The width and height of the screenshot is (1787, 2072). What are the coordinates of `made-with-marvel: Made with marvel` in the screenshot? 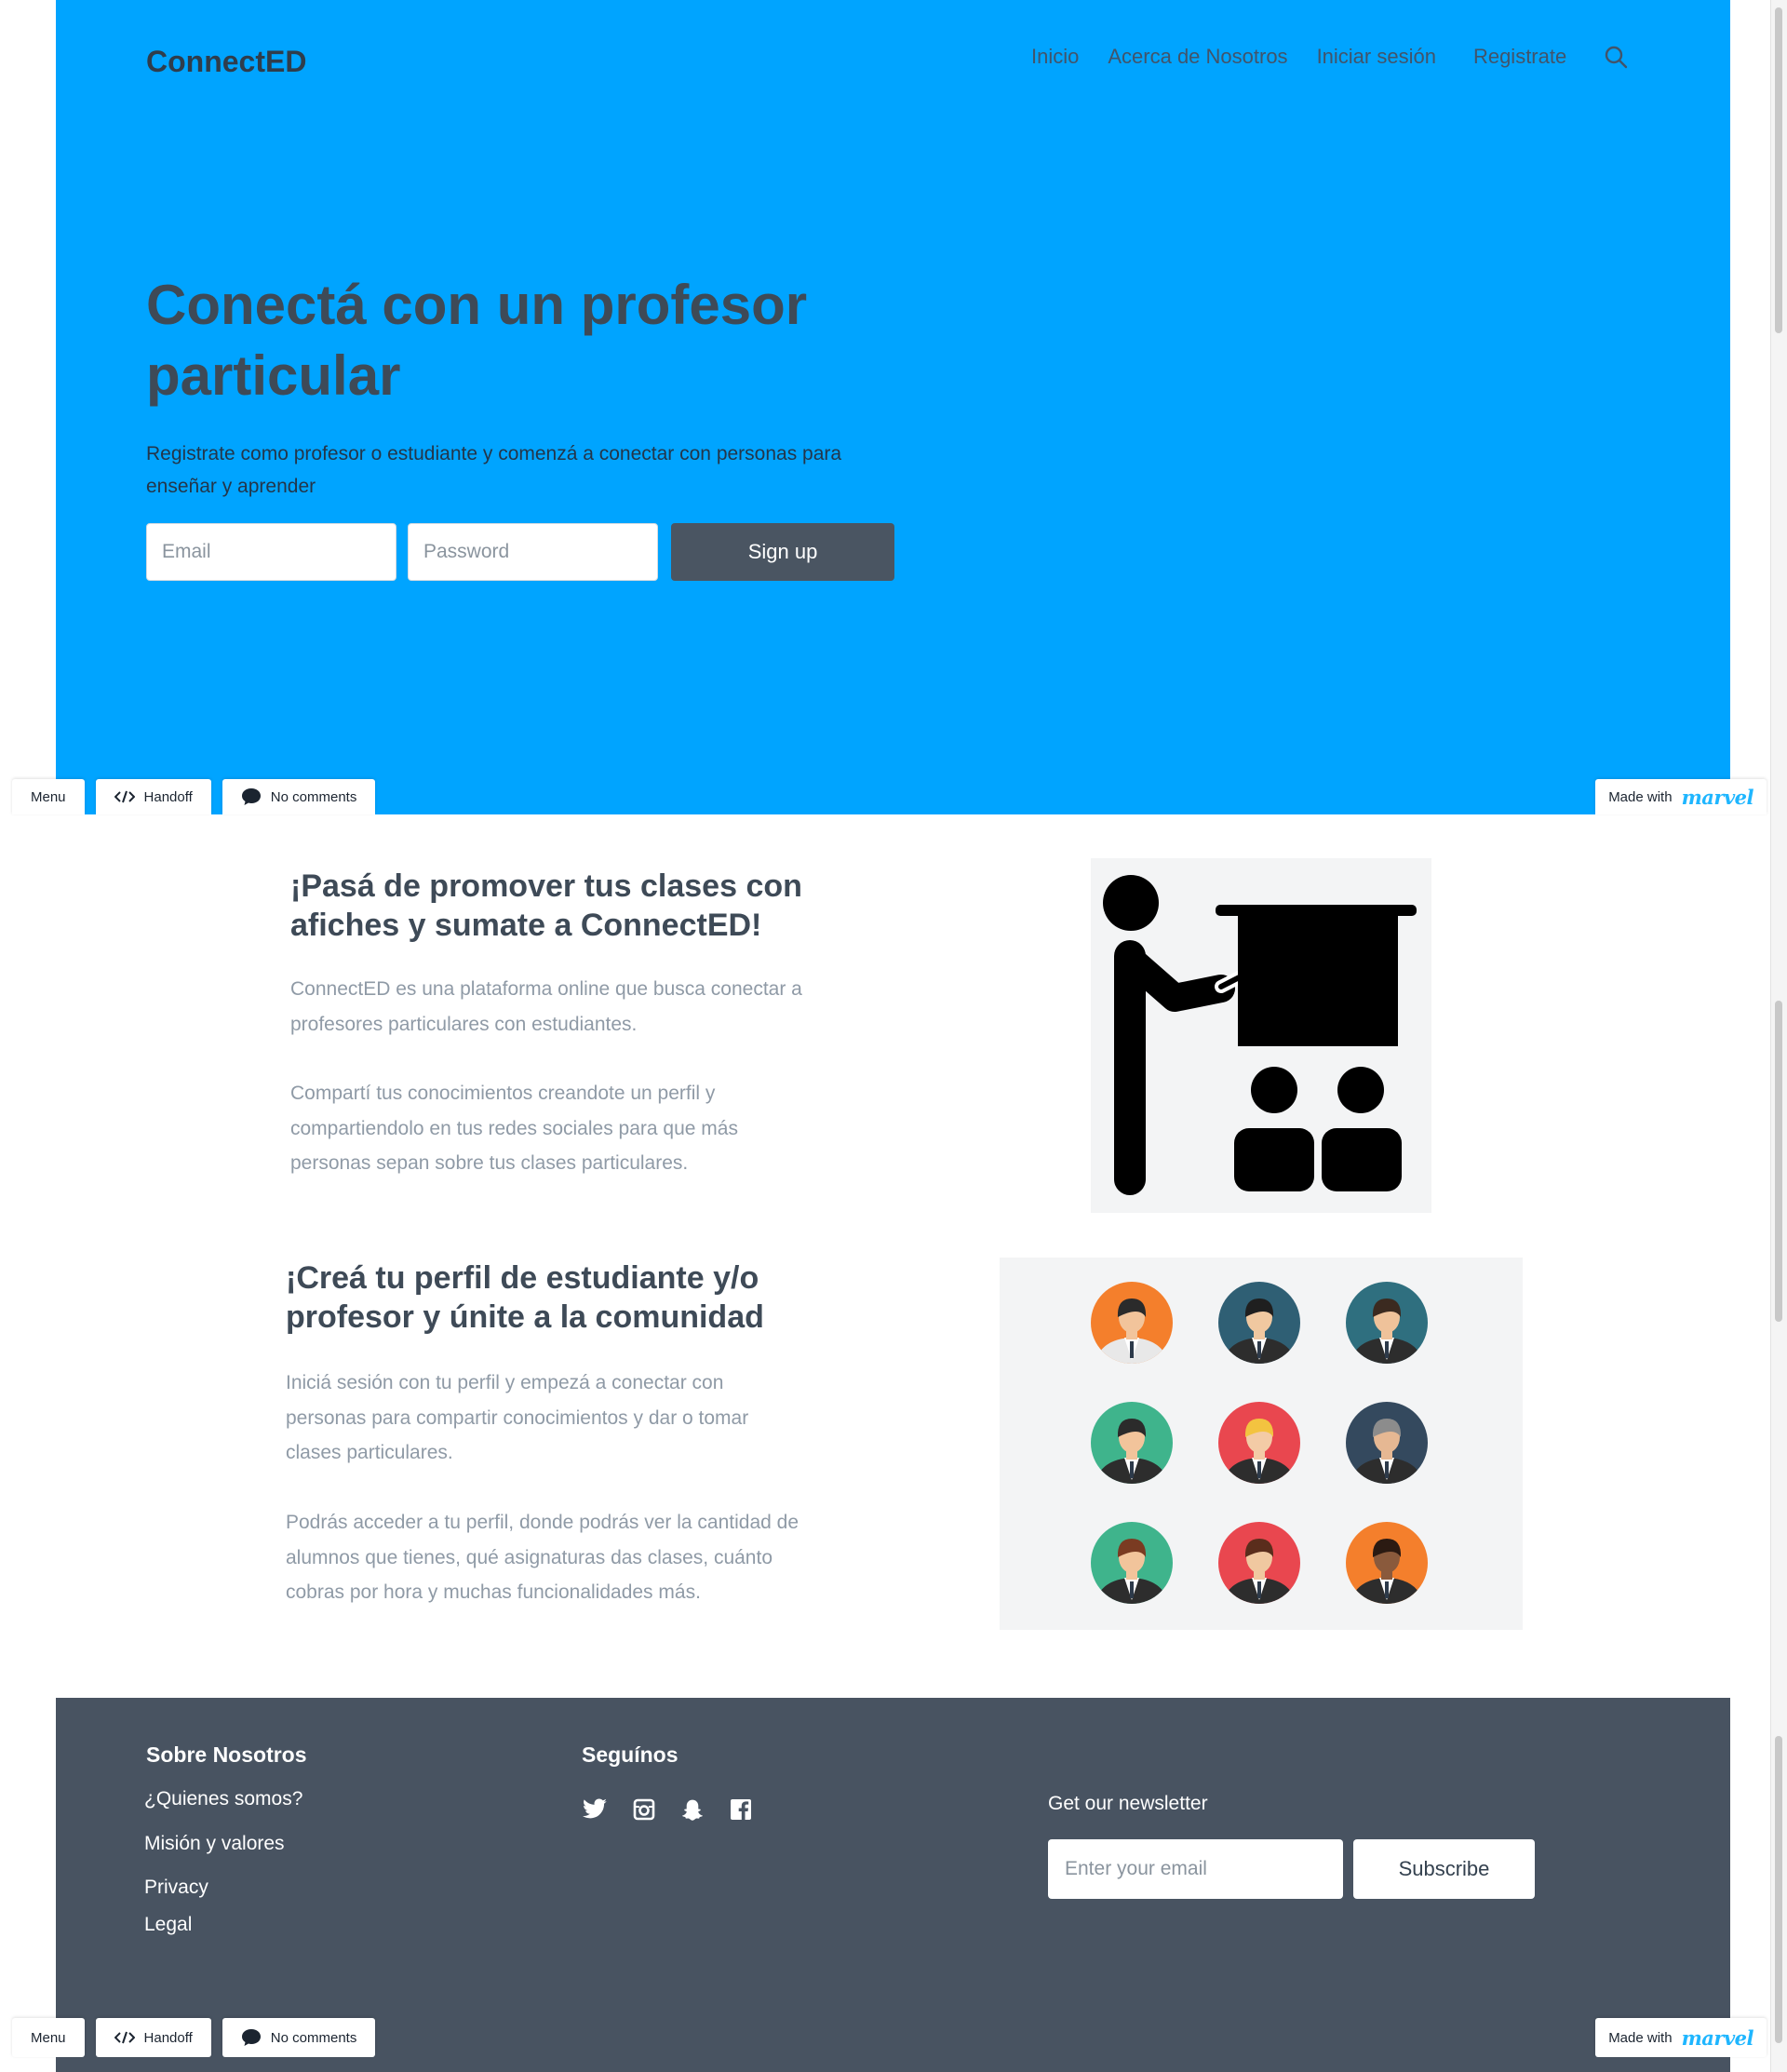 It's located at (1681, 797).